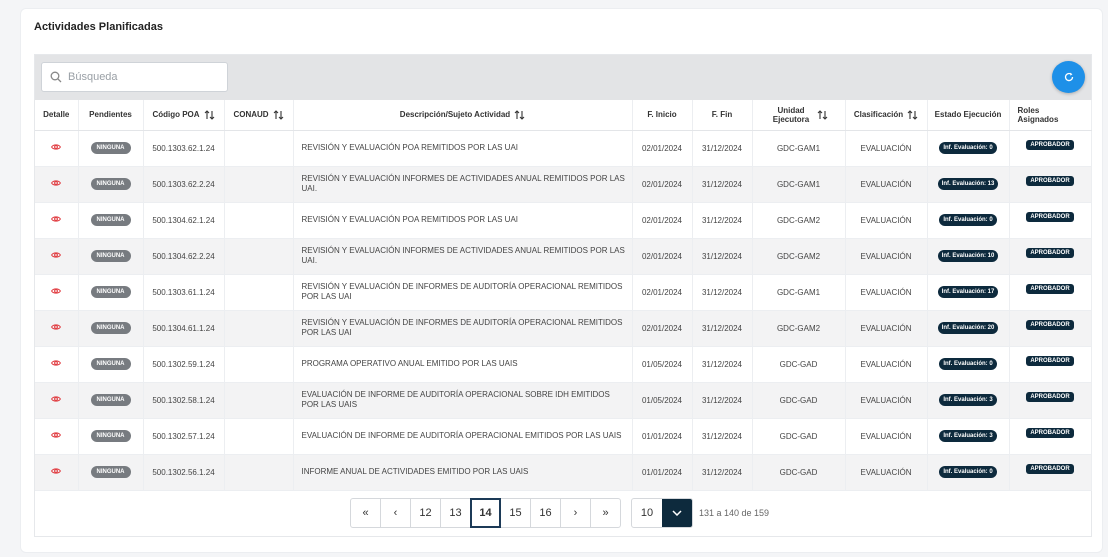 This screenshot has width=1108, height=557. I want to click on page-size-dropdown-button, so click(677, 513).